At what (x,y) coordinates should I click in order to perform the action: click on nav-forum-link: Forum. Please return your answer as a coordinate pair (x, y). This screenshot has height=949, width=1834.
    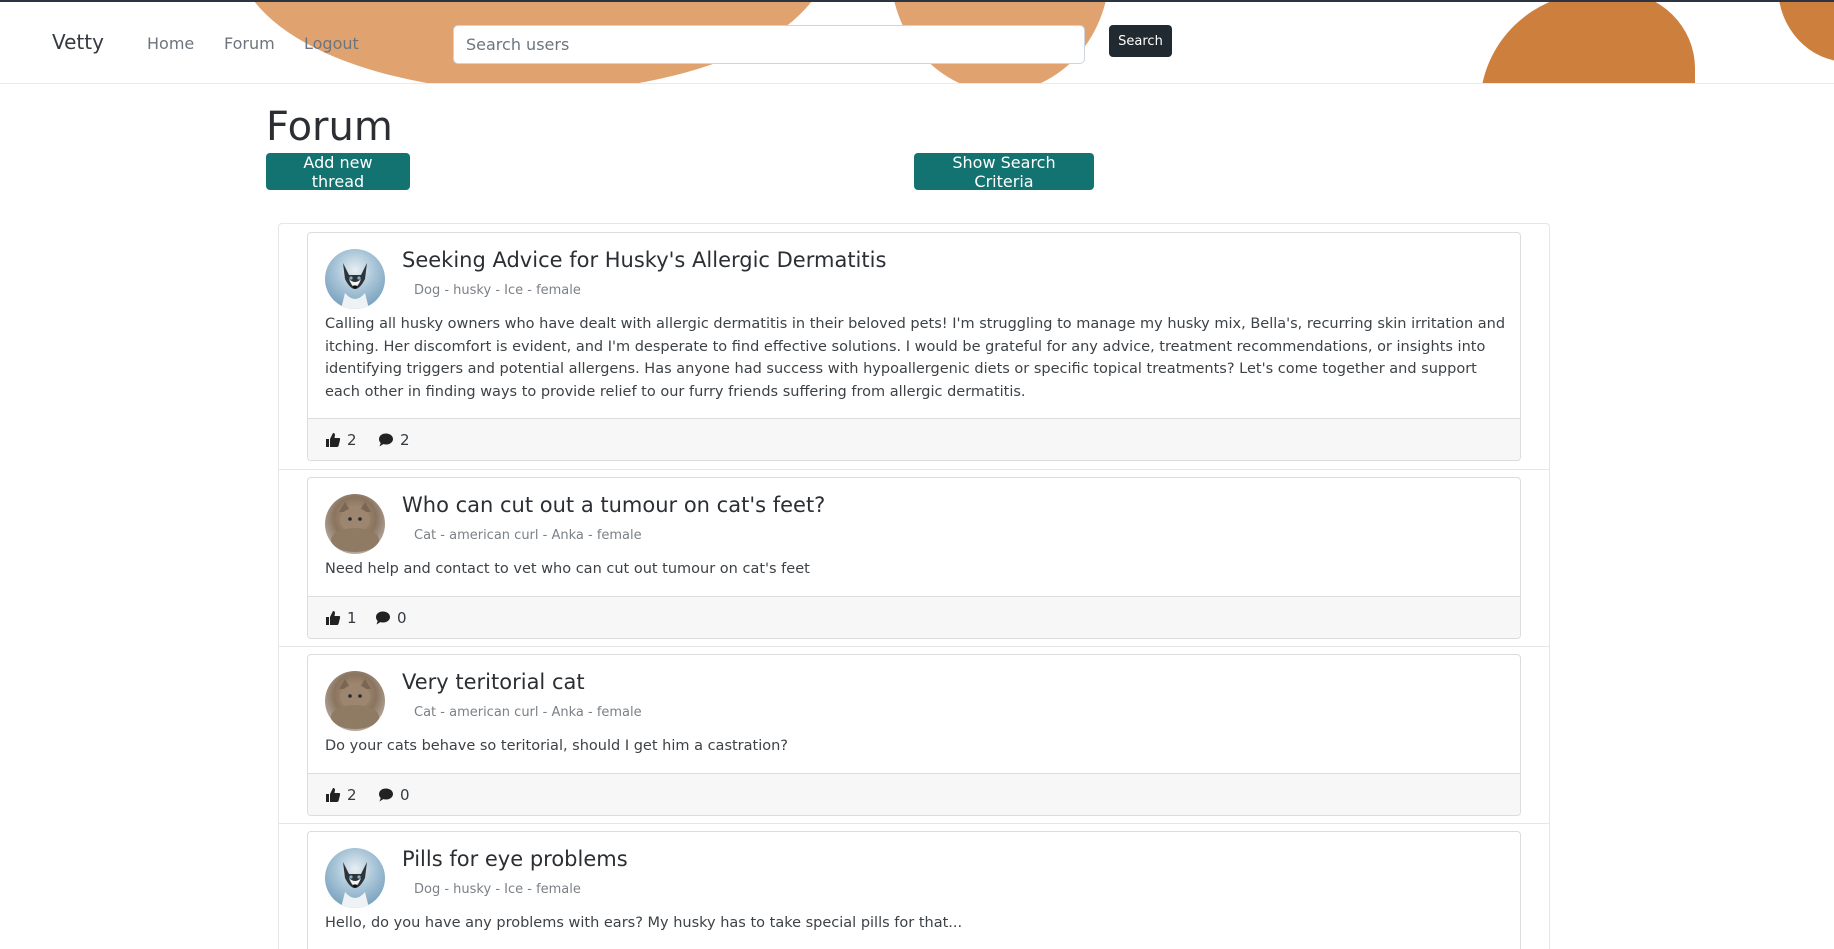
    Looking at the image, I should click on (249, 43).